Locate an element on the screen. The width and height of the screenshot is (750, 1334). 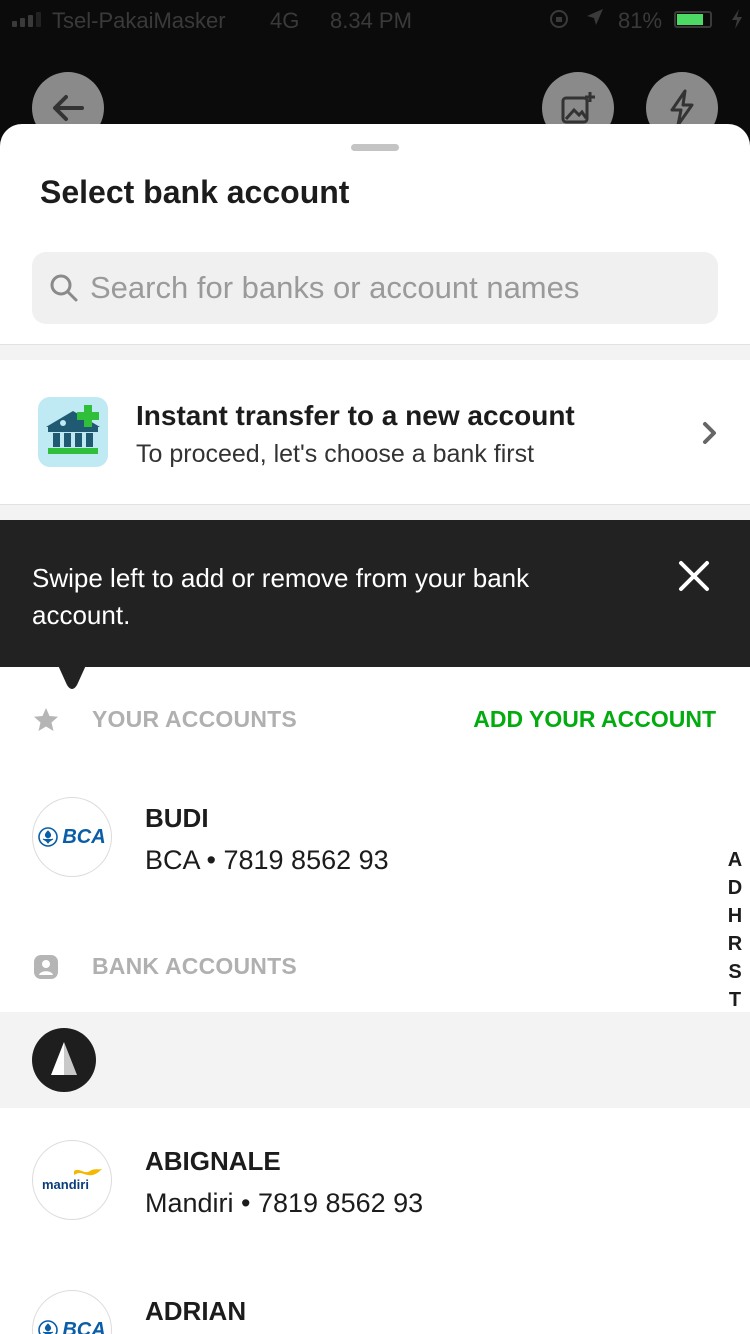
bank-accounts-label: BANK ACCOUNTS is located at coordinates (194, 966).